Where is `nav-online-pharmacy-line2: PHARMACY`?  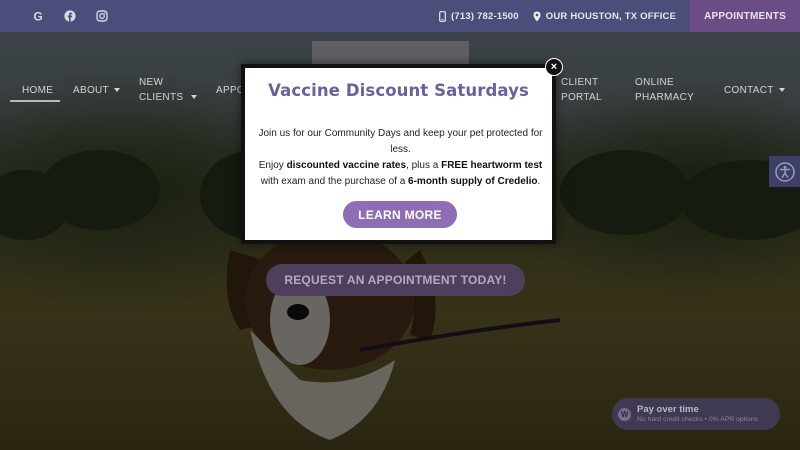 nav-online-pharmacy-line2: PHARMACY is located at coordinates (665, 97).